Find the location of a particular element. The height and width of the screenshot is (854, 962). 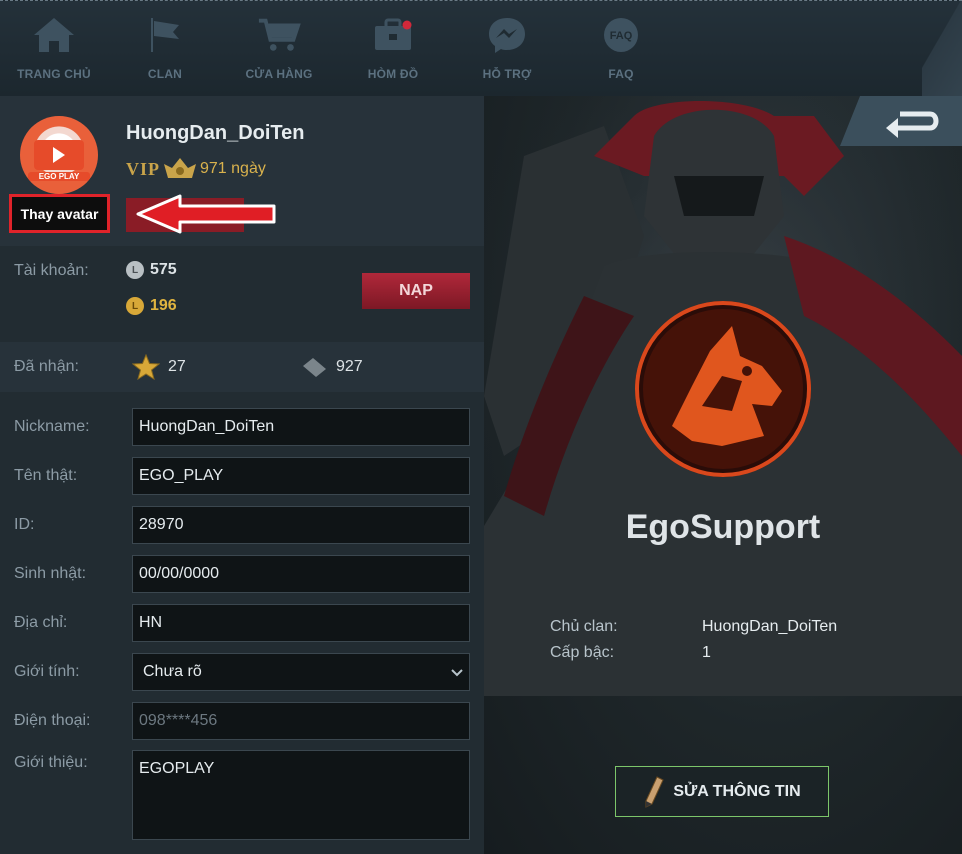

vip-crest-icon is located at coordinates (180, 168).